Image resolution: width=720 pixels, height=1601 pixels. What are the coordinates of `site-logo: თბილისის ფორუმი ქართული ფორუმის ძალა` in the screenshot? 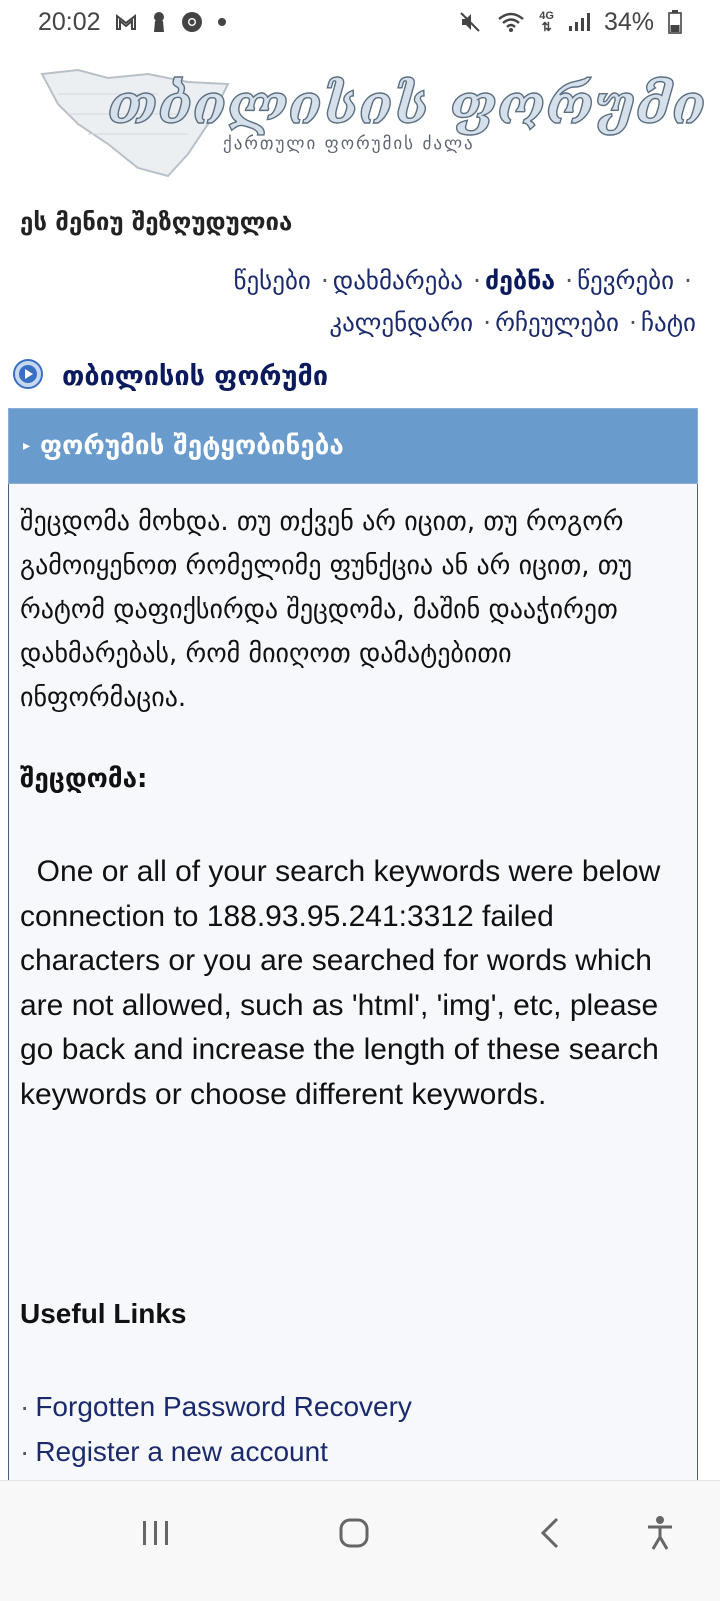 It's located at (372, 125).